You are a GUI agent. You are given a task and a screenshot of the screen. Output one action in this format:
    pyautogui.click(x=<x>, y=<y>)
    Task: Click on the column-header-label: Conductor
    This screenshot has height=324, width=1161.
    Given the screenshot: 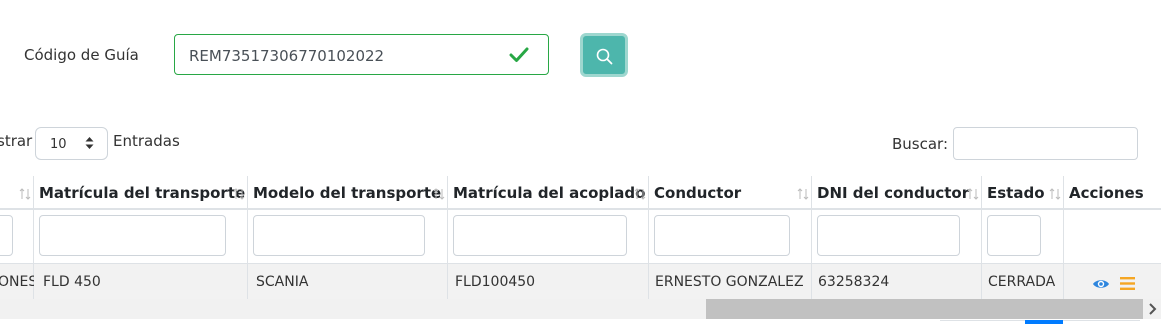 What is the action you would take?
    pyautogui.click(x=698, y=193)
    